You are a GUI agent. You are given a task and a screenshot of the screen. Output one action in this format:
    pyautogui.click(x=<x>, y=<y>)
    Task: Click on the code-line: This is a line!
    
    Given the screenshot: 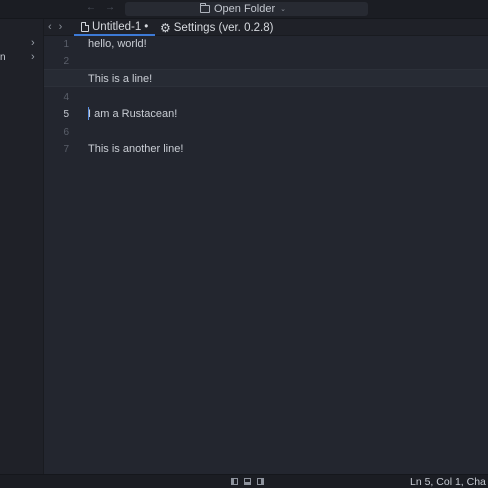 What is the action you would take?
    pyautogui.click(x=120, y=79)
    